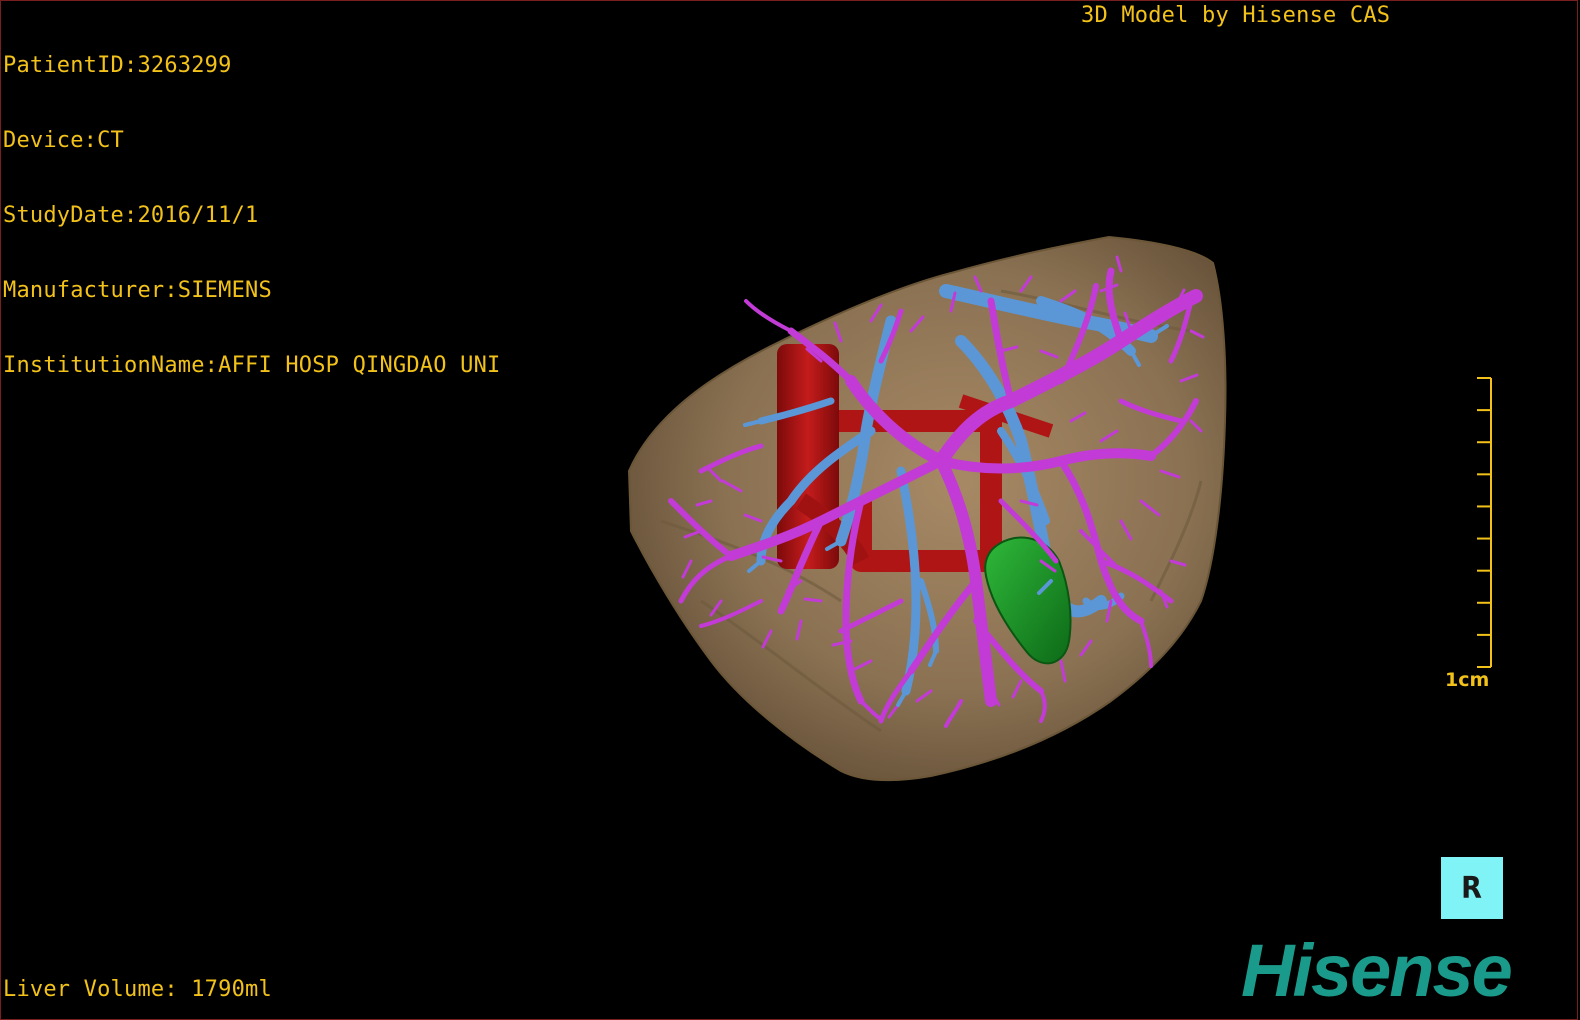  Describe the element at coordinates (252, 365) in the screenshot. I see `institution-name: InstitutionName:AFFI HOSP QINGDAO UNI` at that location.